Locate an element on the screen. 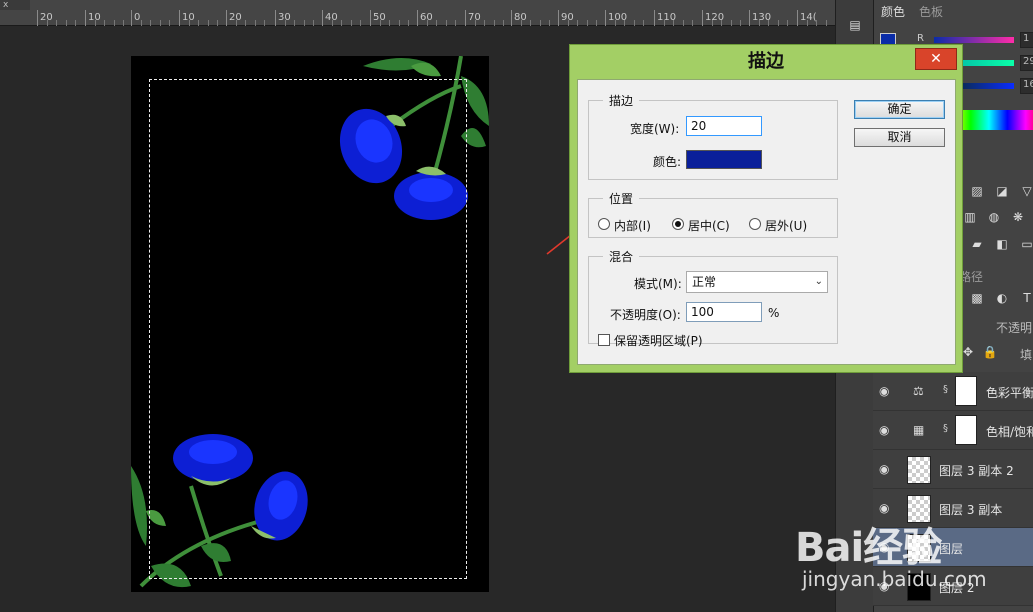 This screenshot has height=612, width=1033. baidu-watermark: Bai经验 jingyan.baidu.com is located at coordinates (890, 550).